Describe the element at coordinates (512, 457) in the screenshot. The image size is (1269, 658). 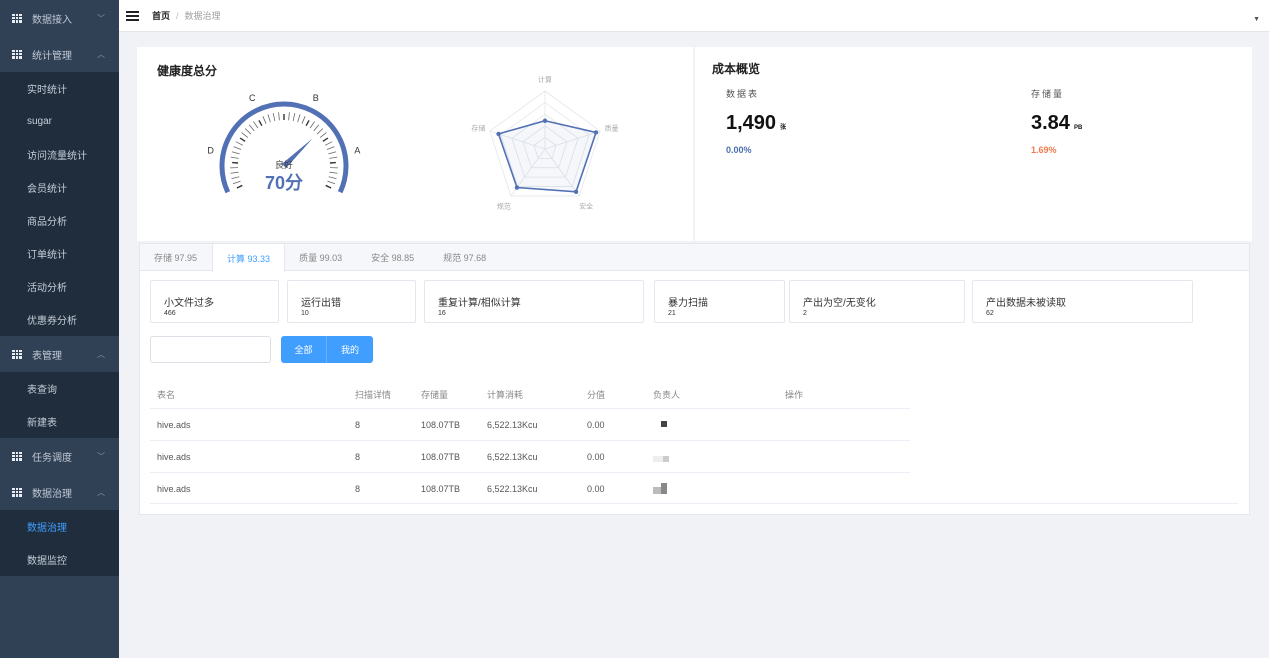
I see `table-cell: 6,522.13Kcu` at that location.